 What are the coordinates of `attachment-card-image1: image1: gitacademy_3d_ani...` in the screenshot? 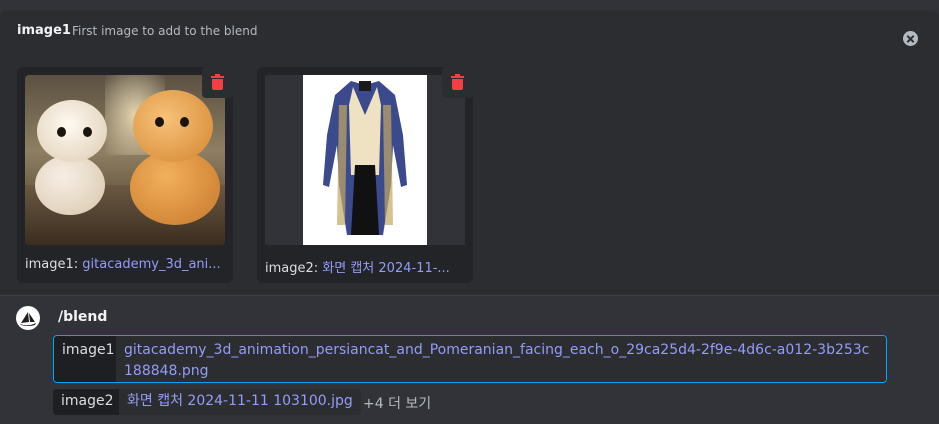 It's located at (125, 175).